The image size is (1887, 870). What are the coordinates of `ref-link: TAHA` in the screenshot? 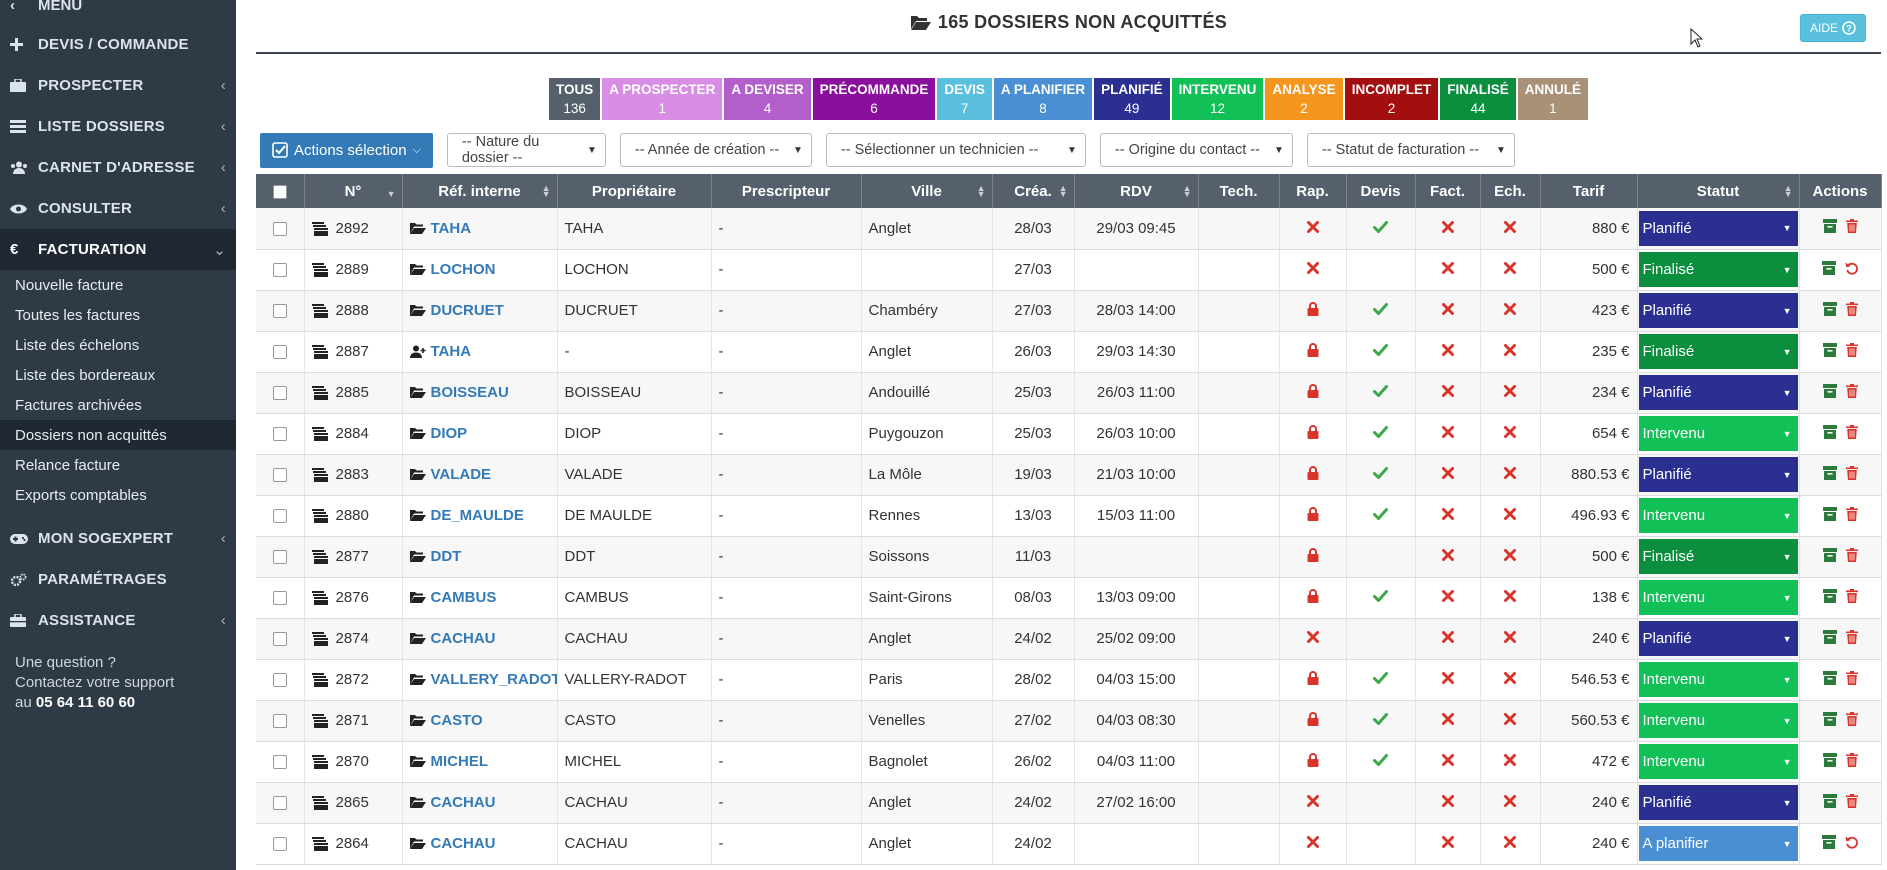 It's located at (451, 228).